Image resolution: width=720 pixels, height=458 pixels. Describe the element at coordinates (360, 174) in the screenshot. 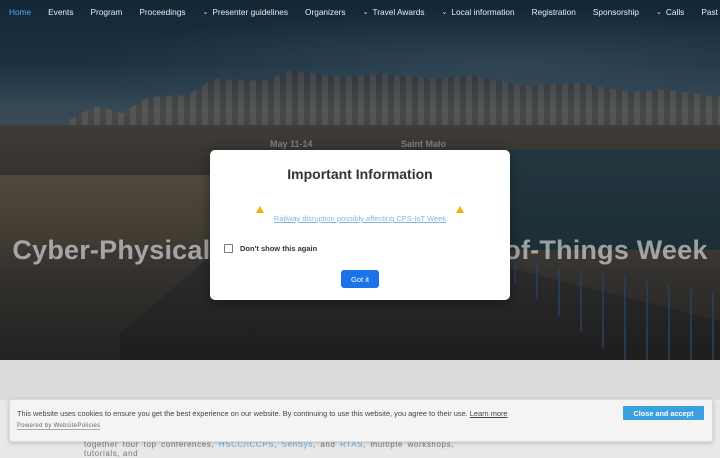

I see `modal-title: Important Information` at that location.